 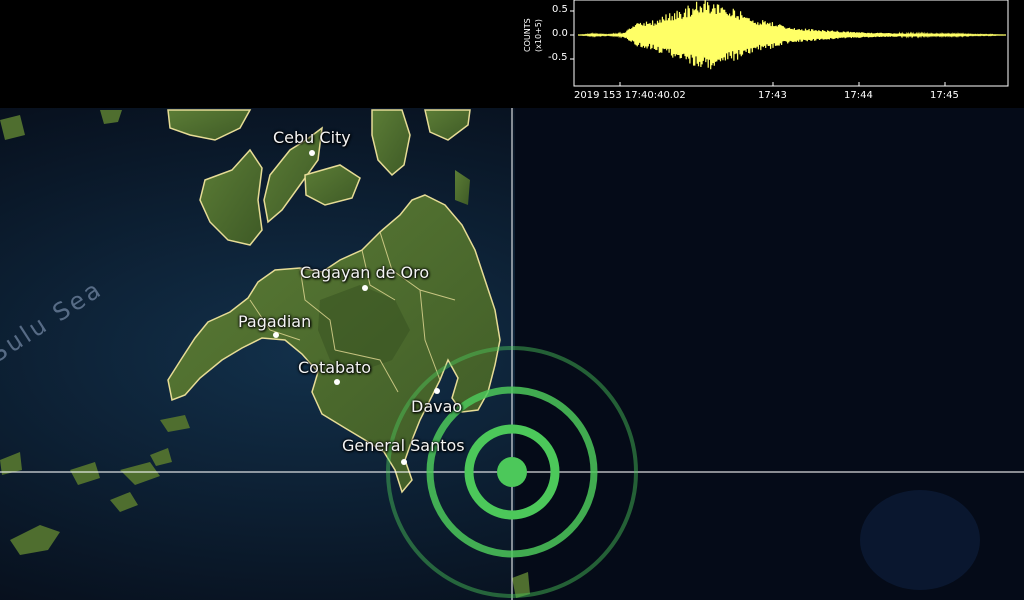 What do you see at coordinates (403, 445) in the screenshot?
I see `city-label-general-santos: General Santos` at bounding box center [403, 445].